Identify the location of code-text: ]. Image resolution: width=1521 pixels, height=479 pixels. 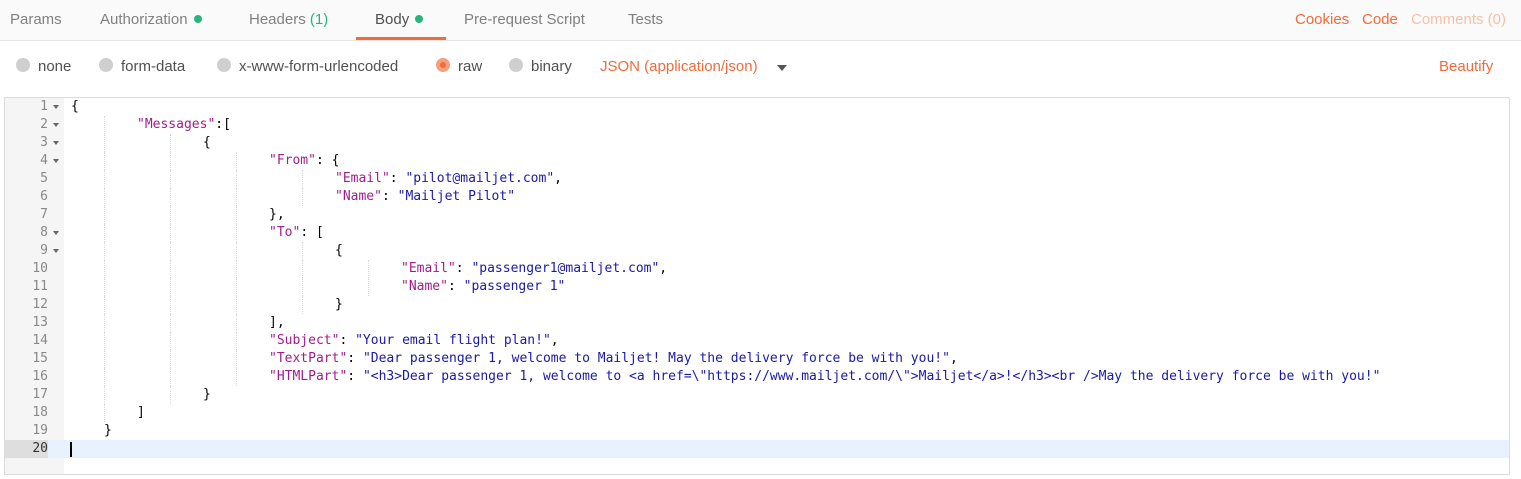
(141, 413).